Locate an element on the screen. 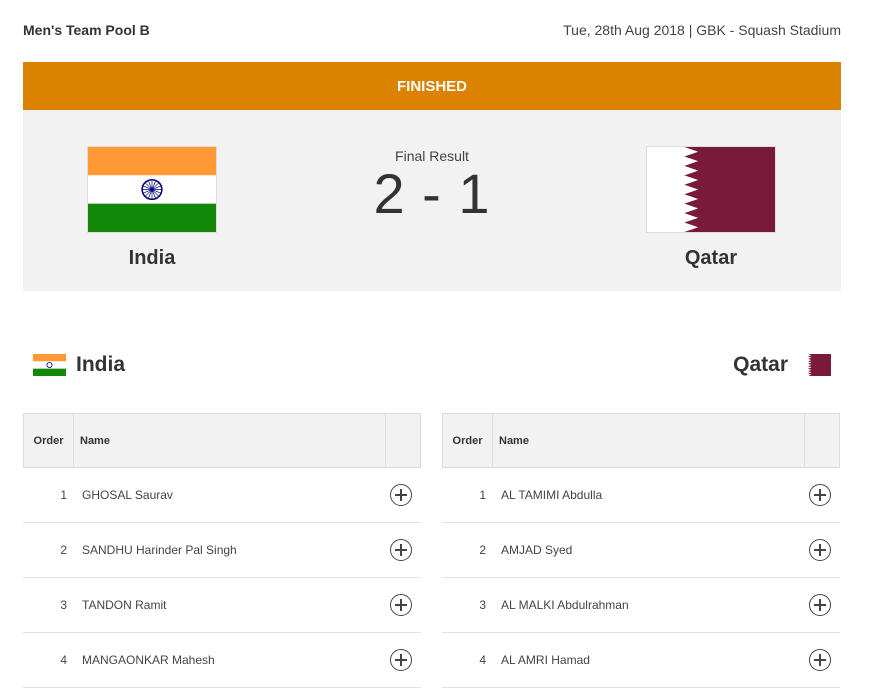 This screenshot has height=699, width=873. home-team-header: India is located at coordinates (79, 365).